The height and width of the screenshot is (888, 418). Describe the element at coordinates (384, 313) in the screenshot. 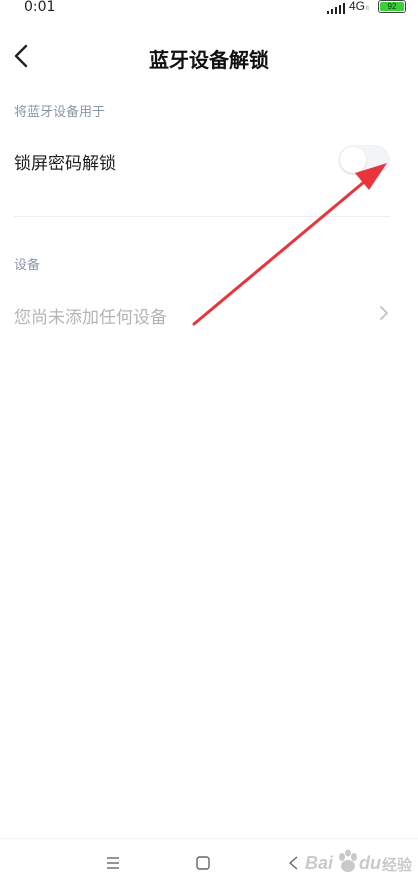

I see `chevron-right-icon` at that location.